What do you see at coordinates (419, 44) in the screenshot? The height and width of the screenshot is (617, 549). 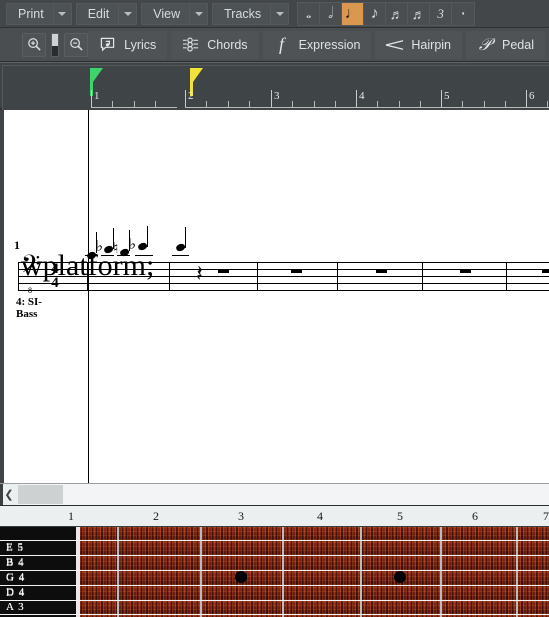 I see `hairpin-button: Hairpin` at bounding box center [419, 44].